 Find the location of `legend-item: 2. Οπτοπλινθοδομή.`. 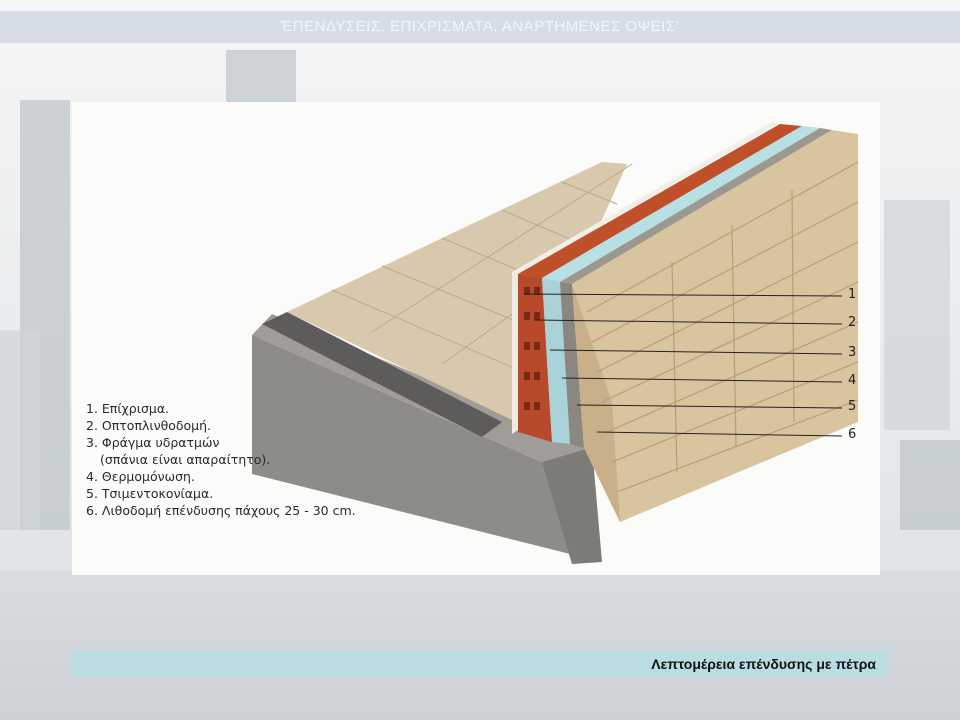

legend-item: 2. Οπτοπλινθοδομή. is located at coordinates (149, 425).